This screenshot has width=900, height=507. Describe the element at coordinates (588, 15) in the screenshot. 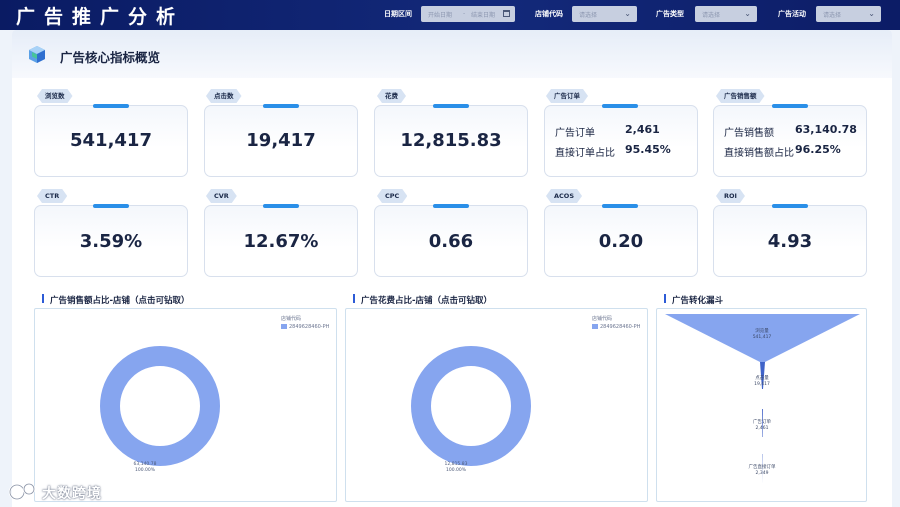

I see `shop-code-placeholder: 请选择` at that location.